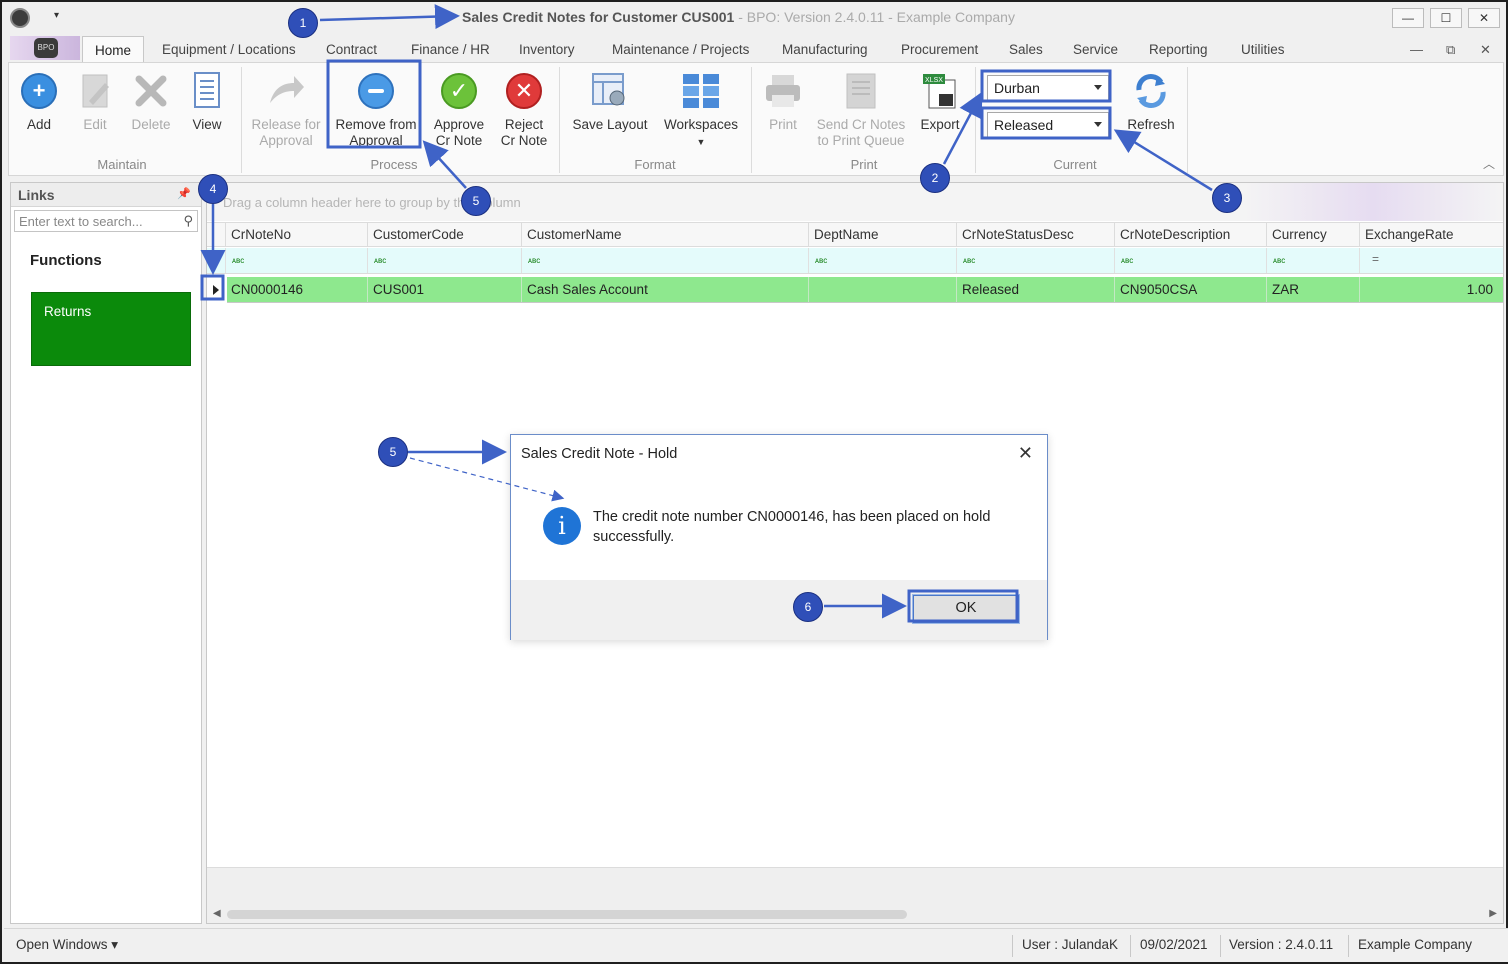 This screenshot has width=1508, height=964. Describe the element at coordinates (296, 235) in the screenshot. I see `column-header-crnoteno: CrNoteNo` at that location.